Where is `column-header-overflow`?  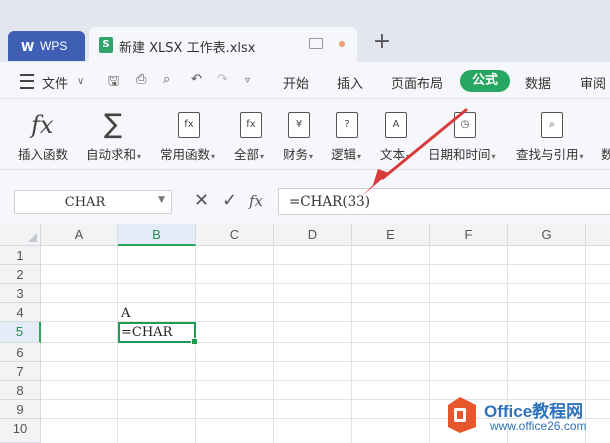
column-header-overflow is located at coordinates (598, 235).